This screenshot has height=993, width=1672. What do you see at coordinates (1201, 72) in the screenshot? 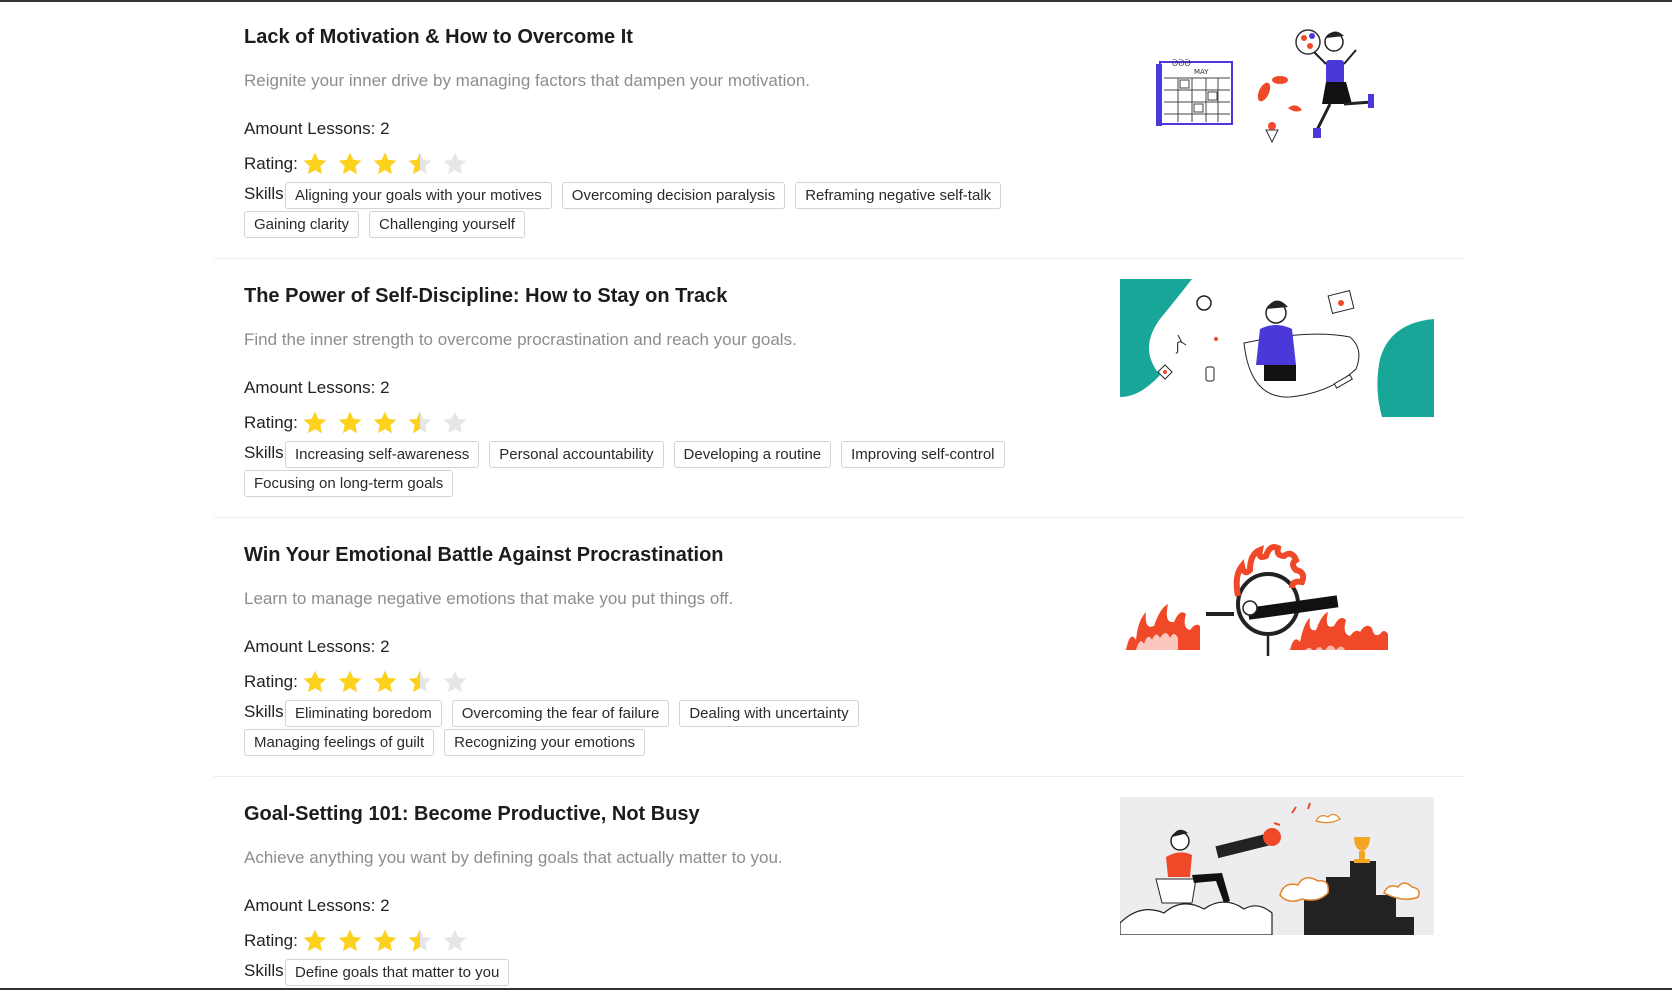
I see `svg-text: MAY` at bounding box center [1201, 72].